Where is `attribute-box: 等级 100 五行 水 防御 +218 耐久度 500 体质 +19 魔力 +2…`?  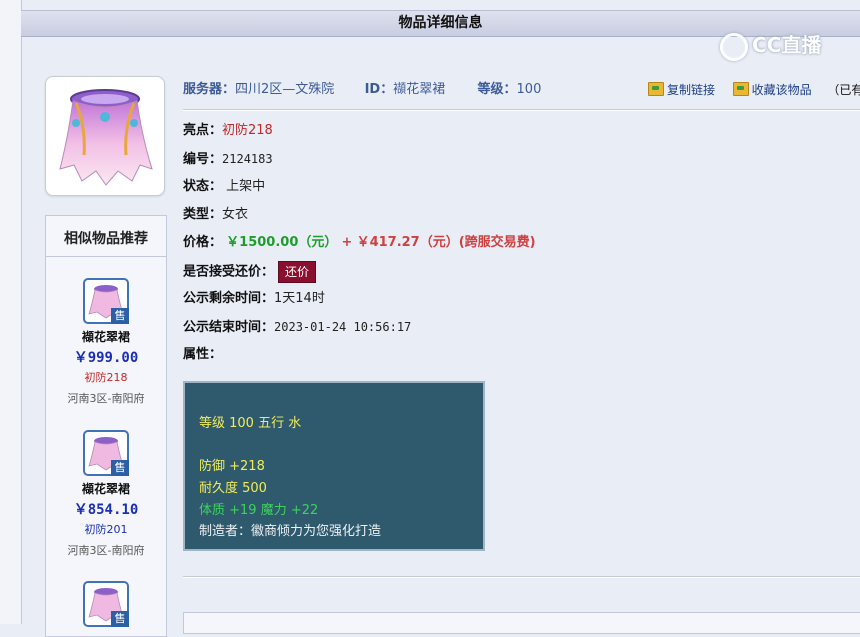 attribute-box: 等级 100 五行 水 防御 +218 耐久度 500 体质 +19 魔力 +2… is located at coordinates (334, 466).